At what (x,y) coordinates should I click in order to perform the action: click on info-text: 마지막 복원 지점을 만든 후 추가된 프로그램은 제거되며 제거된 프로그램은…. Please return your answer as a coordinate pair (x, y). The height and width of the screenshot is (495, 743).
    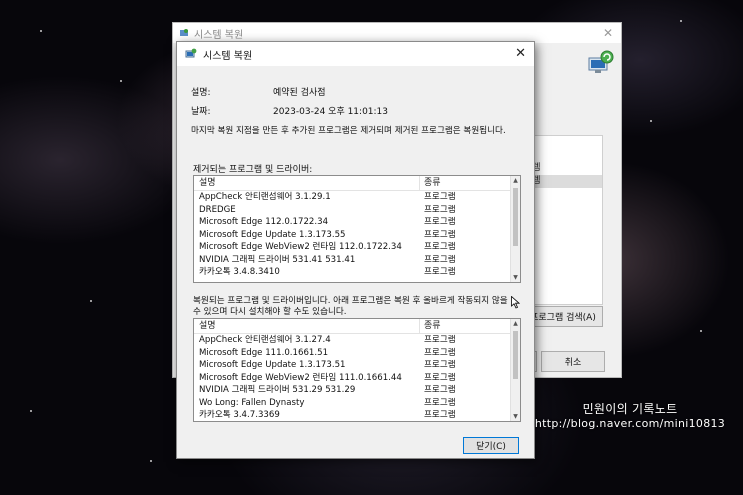
    Looking at the image, I should click on (348, 131).